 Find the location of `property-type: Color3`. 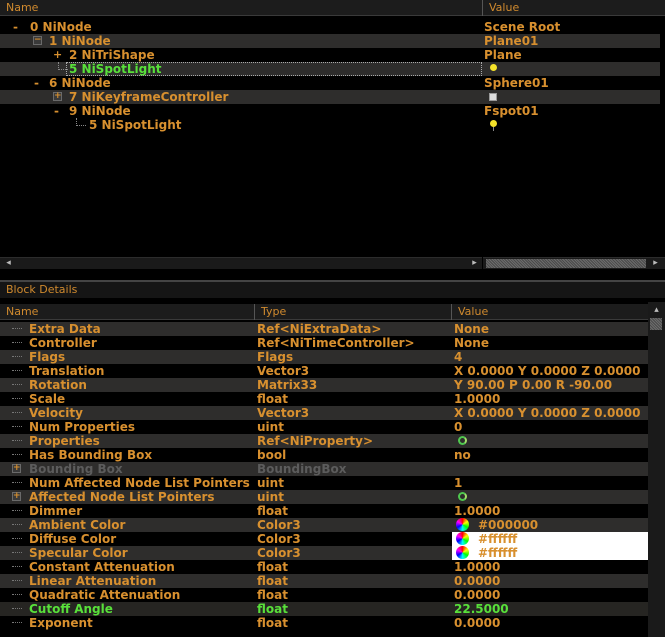

property-type: Color3 is located at coordinates (279, 525).